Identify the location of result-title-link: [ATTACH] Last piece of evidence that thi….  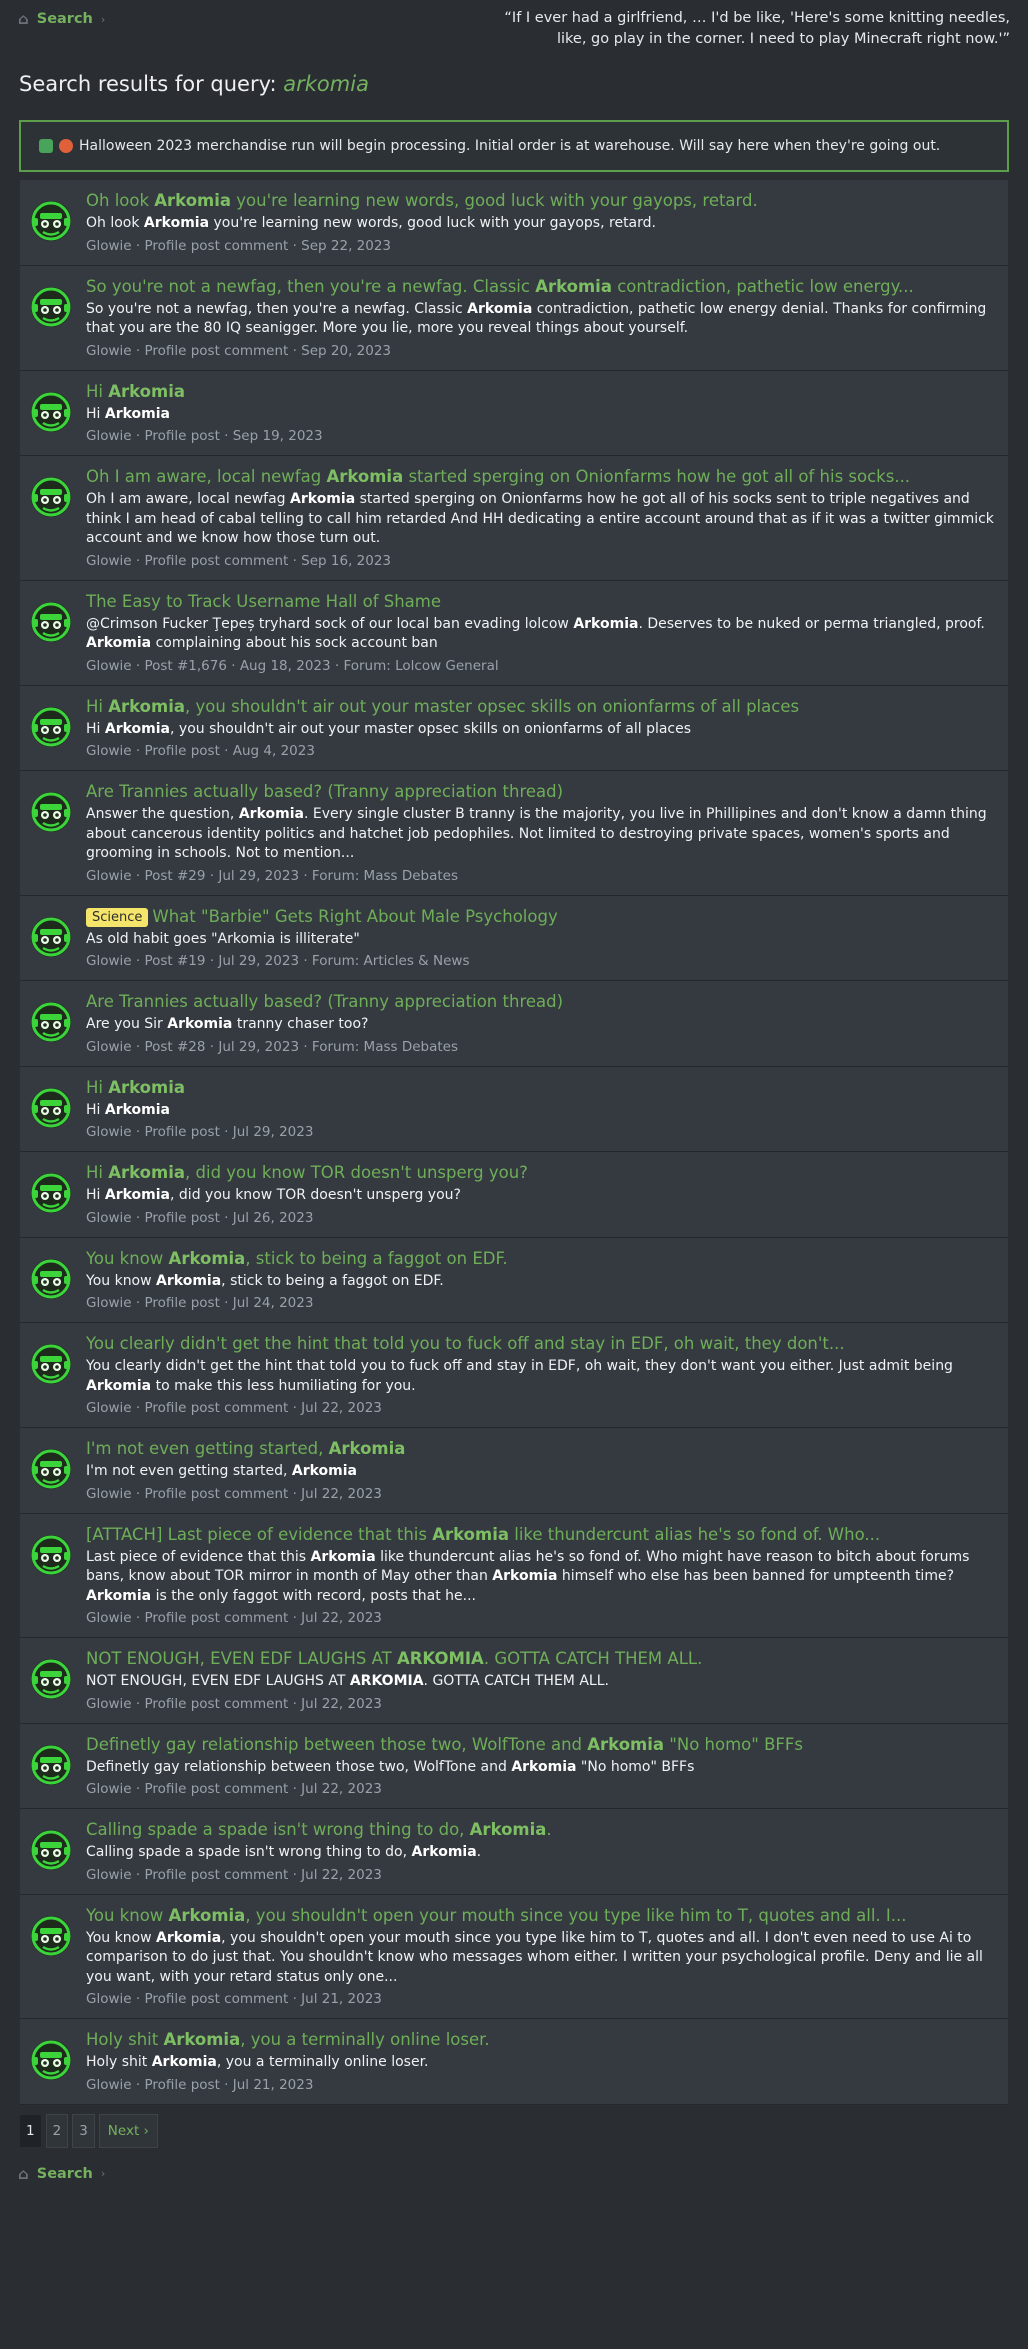
(540, 1535).